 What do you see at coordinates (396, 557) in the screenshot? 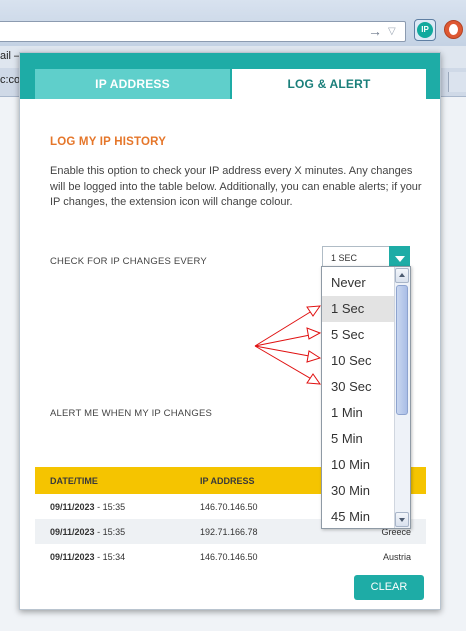
I see `row-country: Austria` at bounding box center [396, 557].